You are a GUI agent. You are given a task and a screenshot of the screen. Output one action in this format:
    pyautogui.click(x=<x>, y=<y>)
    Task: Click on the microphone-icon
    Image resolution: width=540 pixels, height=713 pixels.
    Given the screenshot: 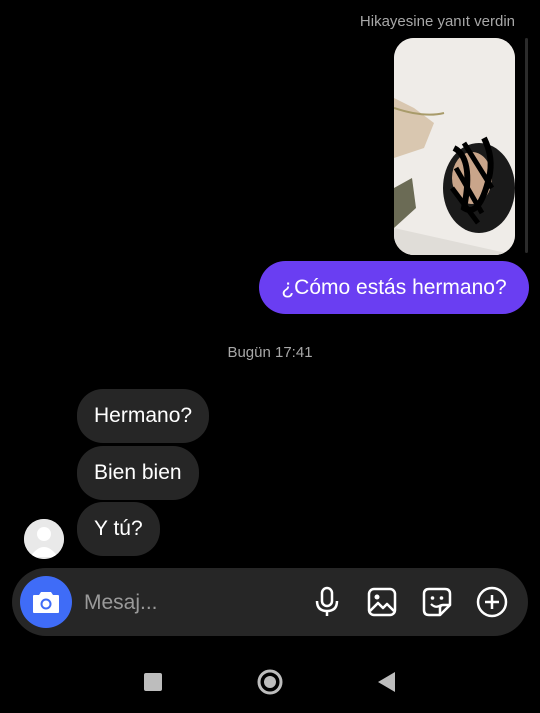 What is the action you would take?
    pyautogui.click(x=327, y=601)
    